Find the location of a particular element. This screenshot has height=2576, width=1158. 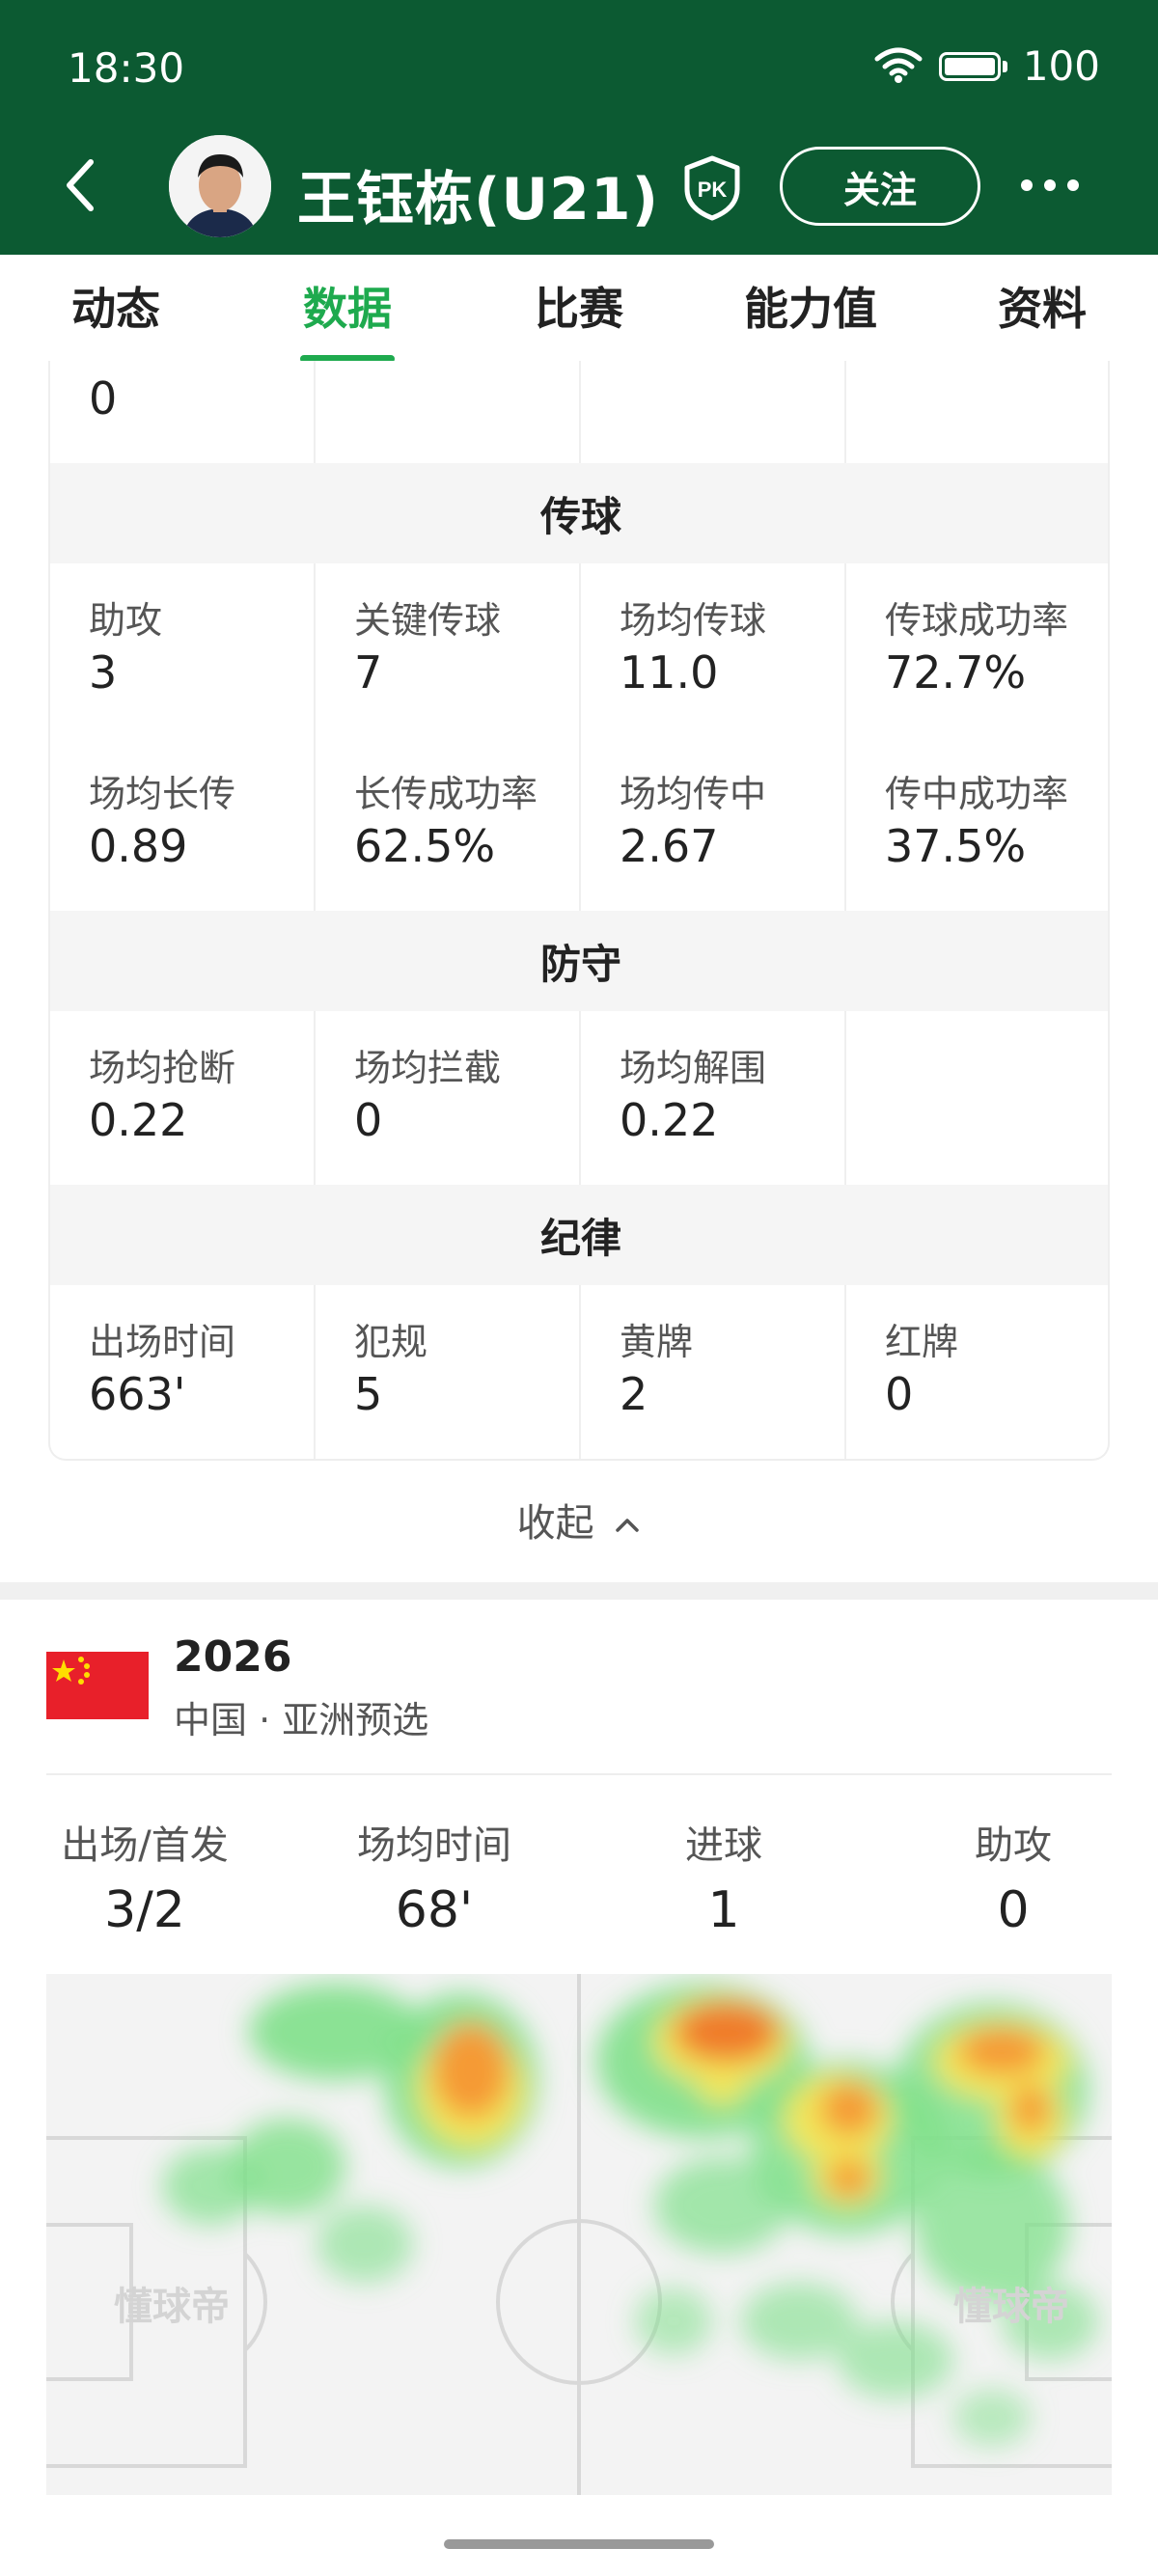

stat-label: 犯规 is located at coordinates (391, 1342).